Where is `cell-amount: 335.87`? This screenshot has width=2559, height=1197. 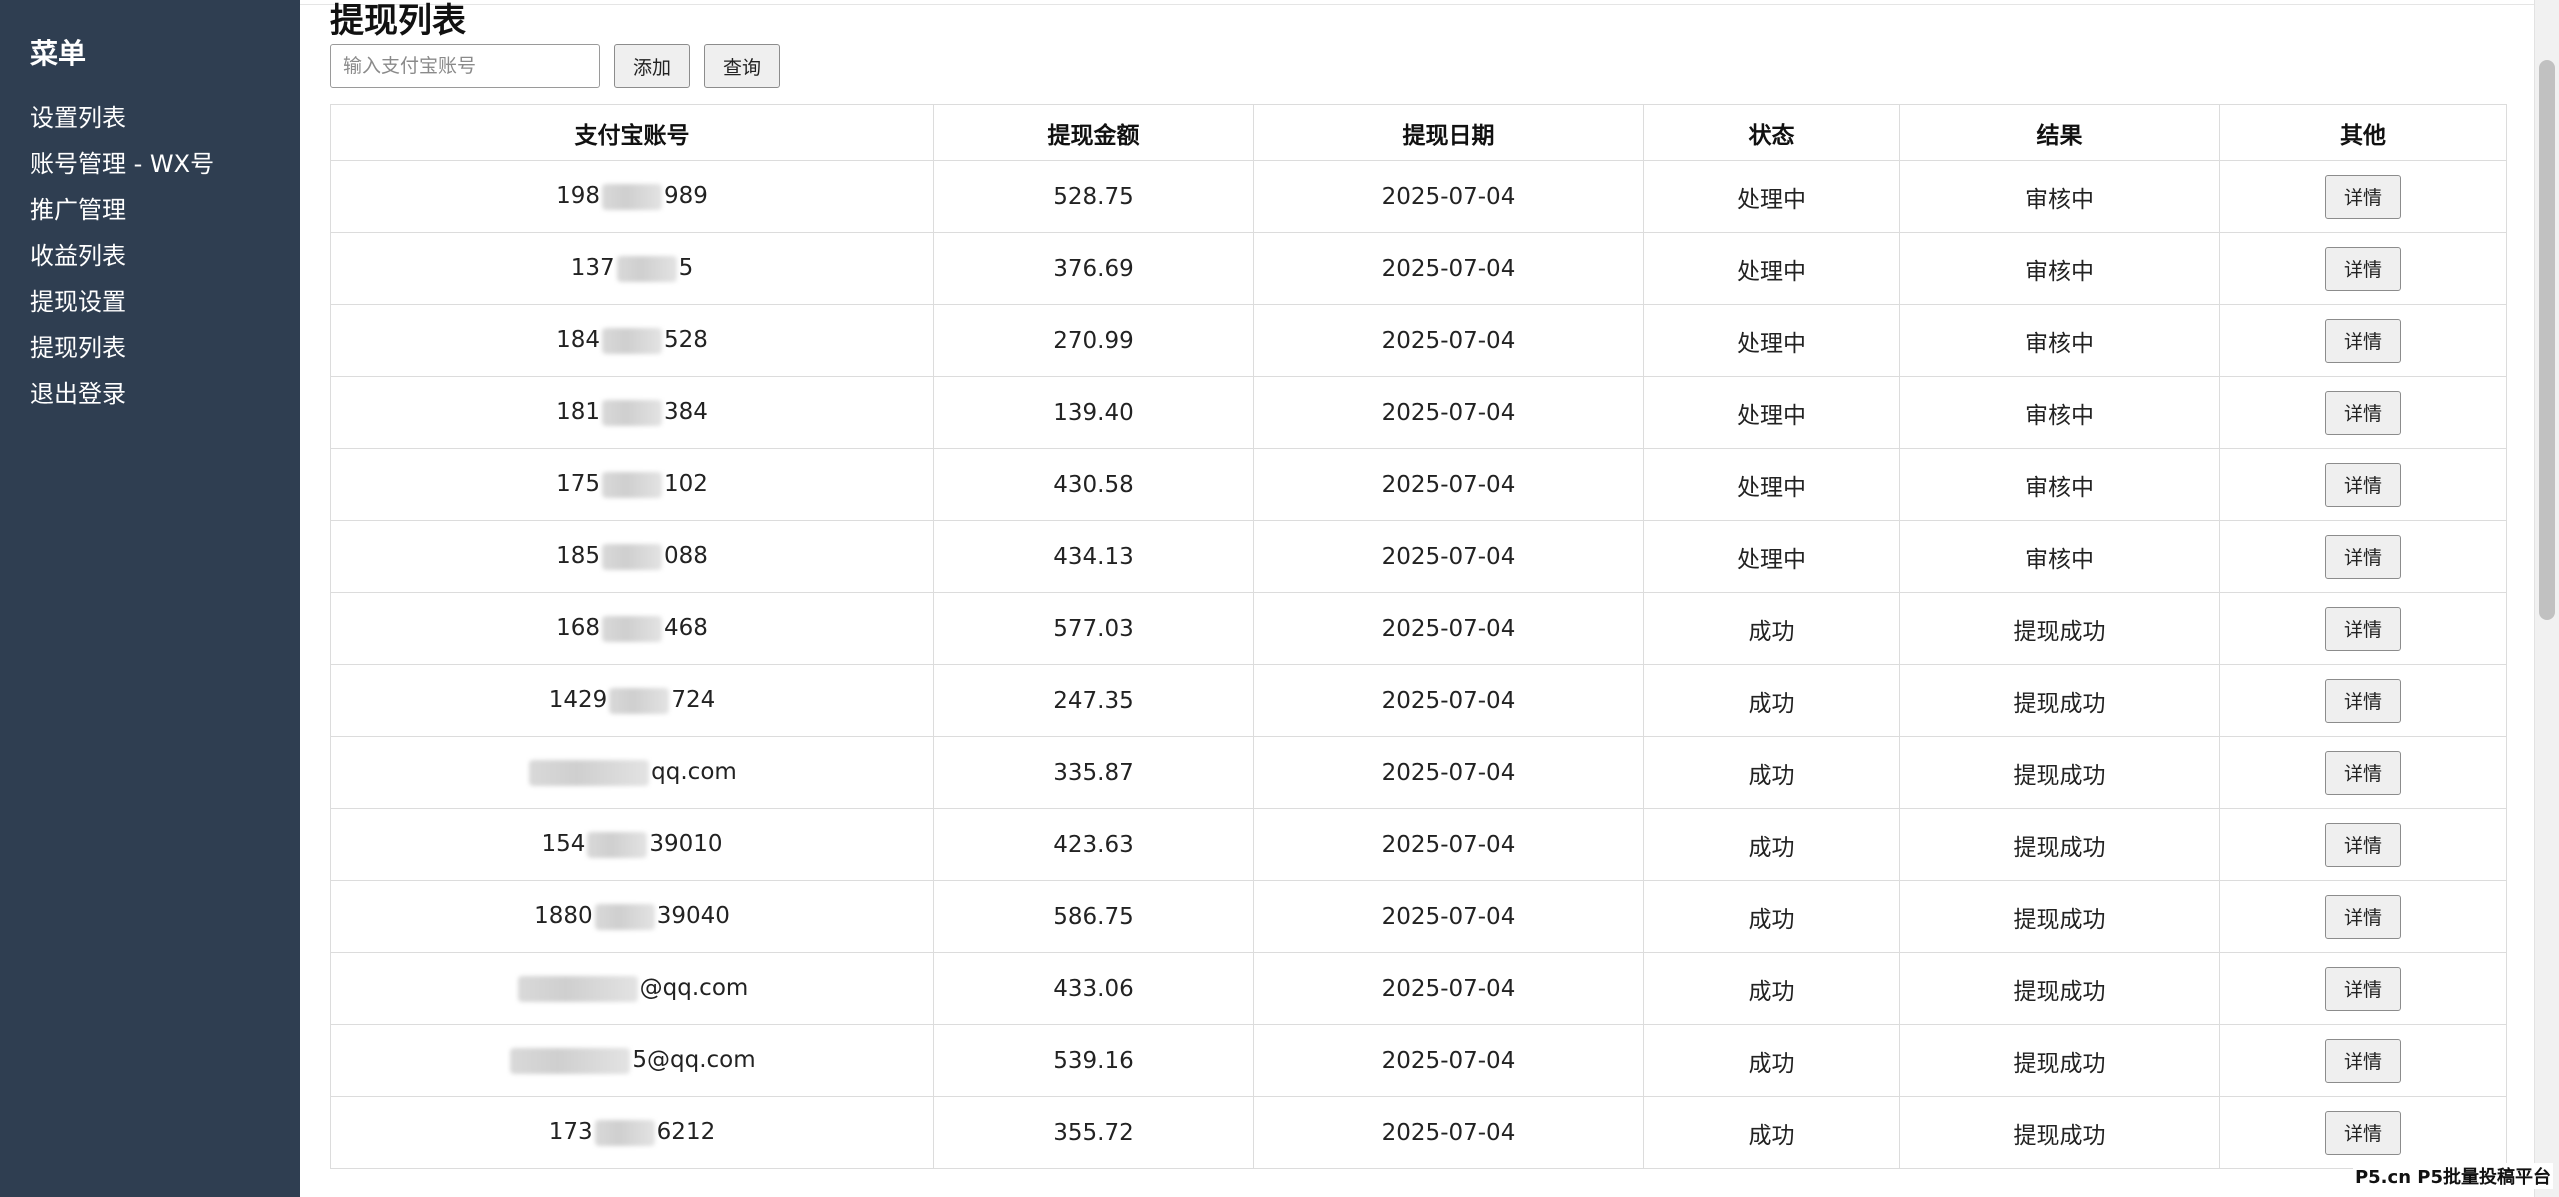
cell-amount: 335.87 is located at coordinates (1093, 772).